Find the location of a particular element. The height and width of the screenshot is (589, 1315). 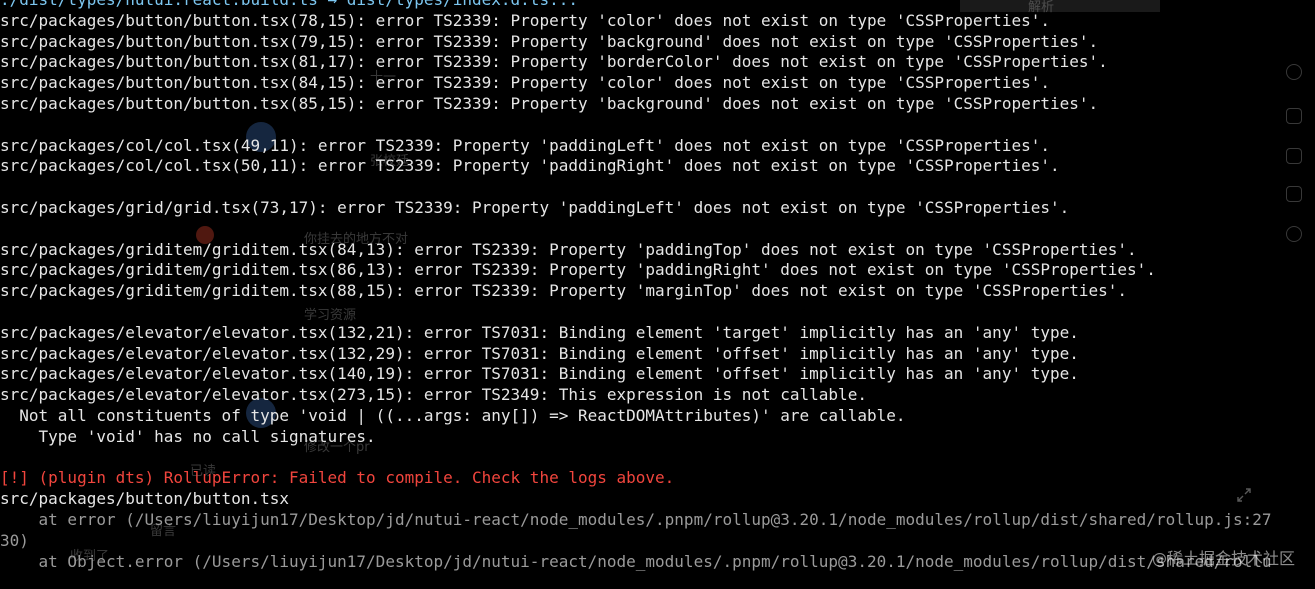

gear-icon is located at coordinates (1294, 234).